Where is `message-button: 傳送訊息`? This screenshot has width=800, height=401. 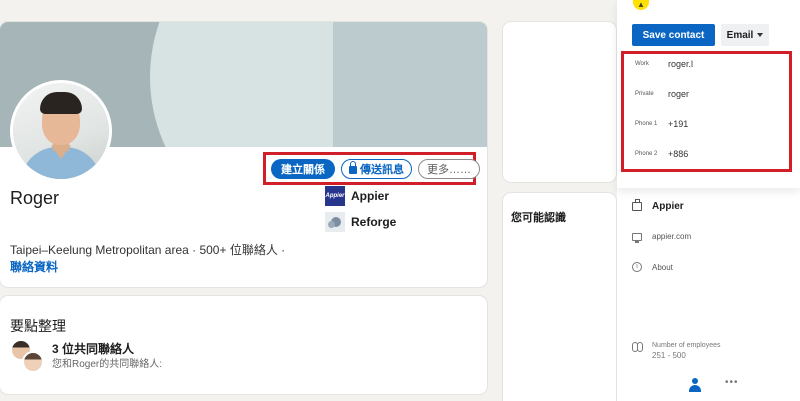
message-button: 傳送訊息 is located at coordinates (376, 168).